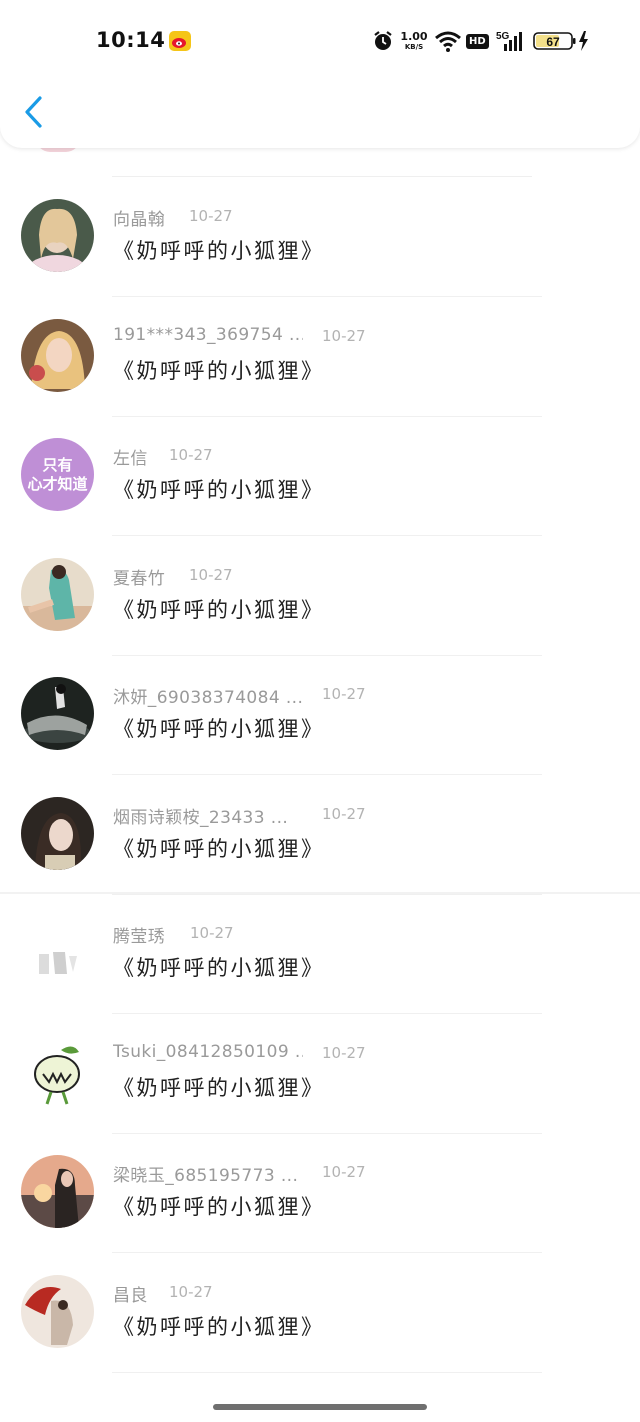 The height and width of the screenshot is (1422, 640). Describe the element at coordinates (139, 934) in the screenshot. I see `username: 腾莹琇` at that location.